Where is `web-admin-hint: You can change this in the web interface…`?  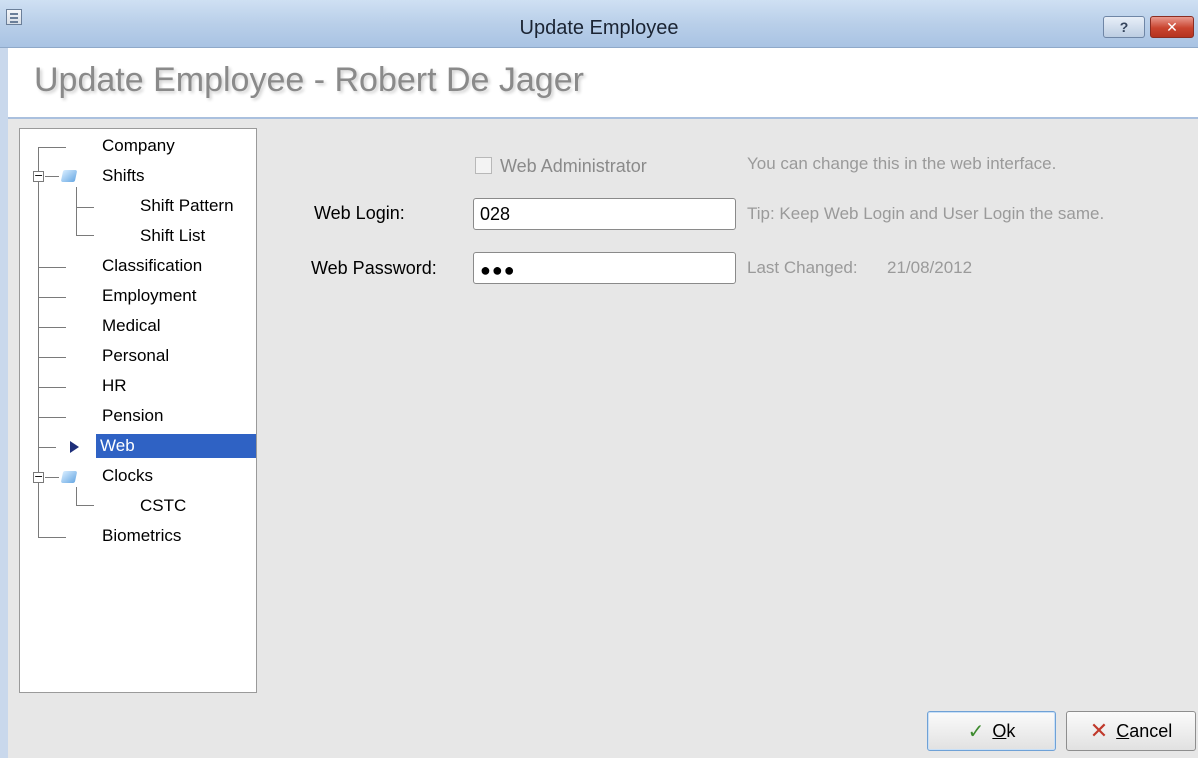 web-admin-hint: You can change this in the web interface… is located at coordinates (902, 163).